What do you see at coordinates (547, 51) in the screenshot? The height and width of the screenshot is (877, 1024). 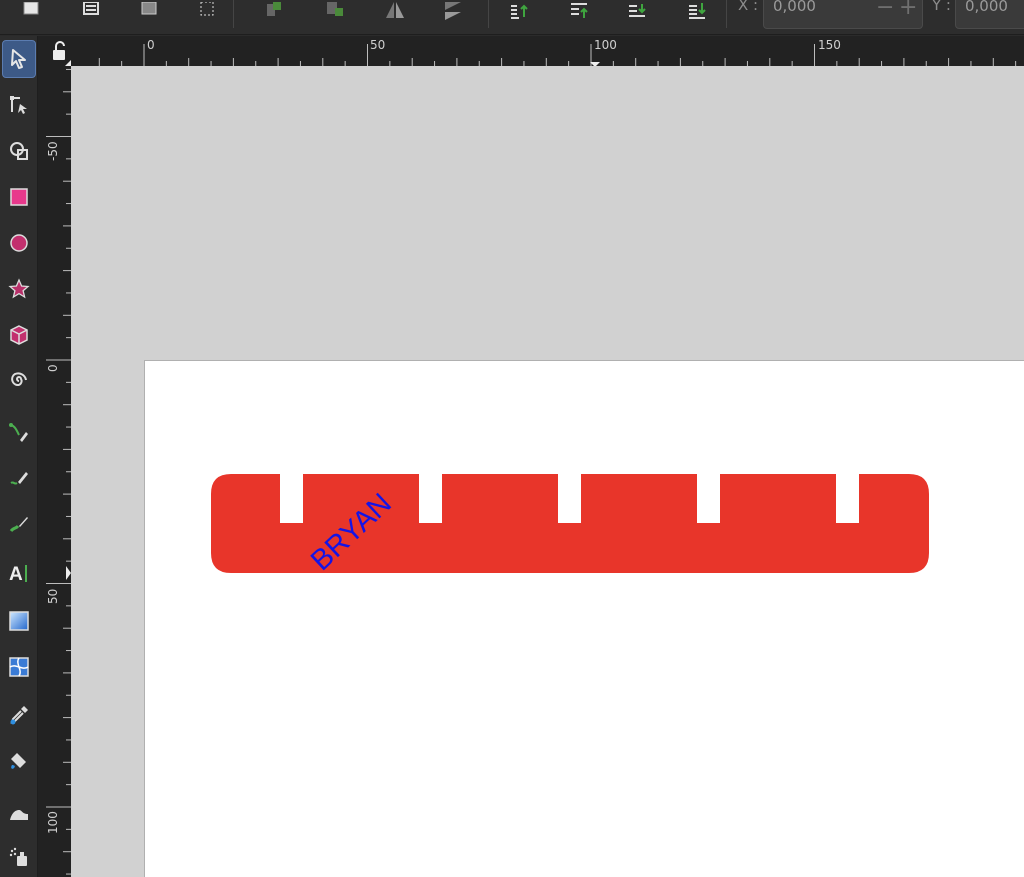 I see `horizontal-ruler: 0 50 100 150` at bounding box center [547, 51].